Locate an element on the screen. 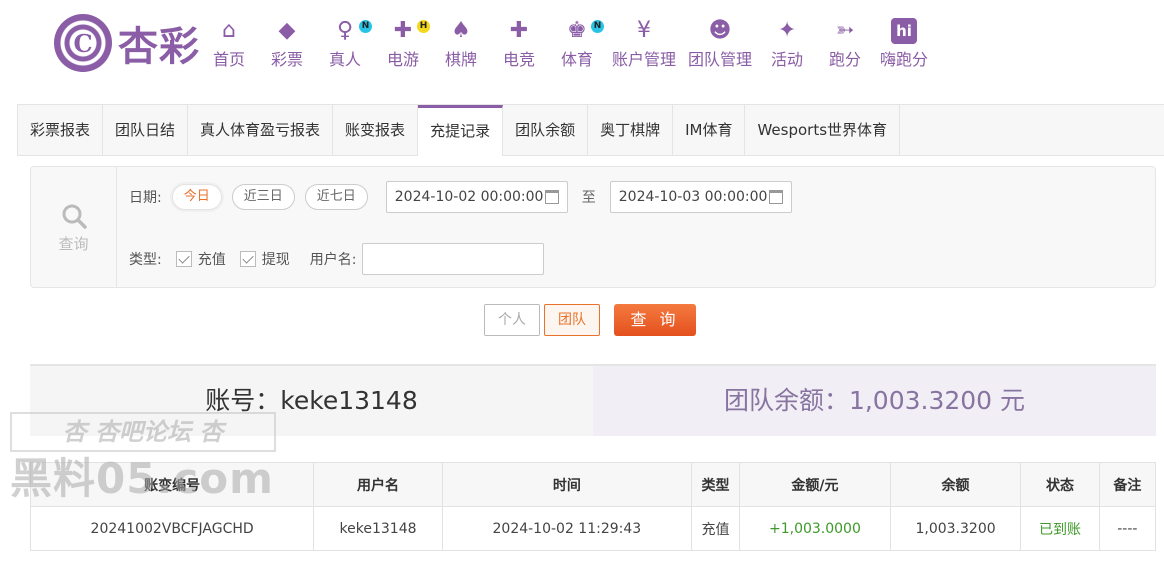  tab: 账变报表 is located at coordinates (376, 130).